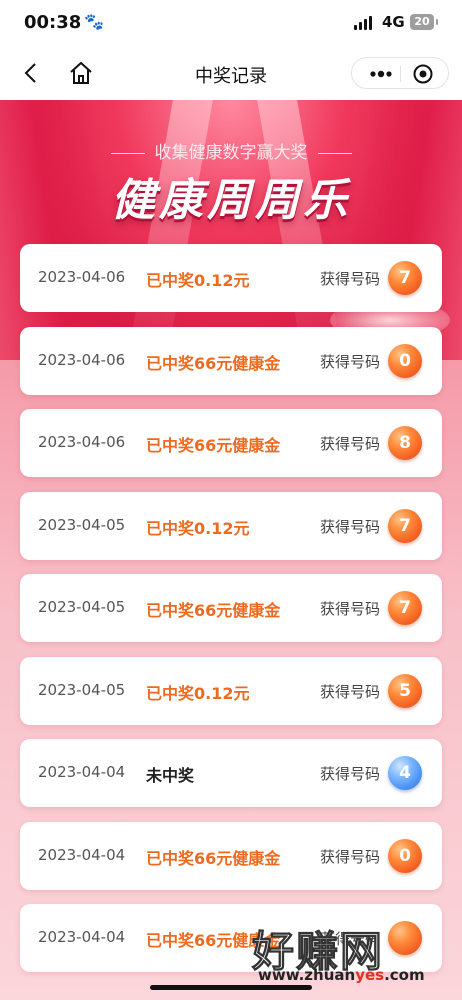 This screenshot has width=462, height=1000. What do you see at coordinates (170, 775) in the screenshot?
I see `record-status: 未中奖` at bounding box center [170, 775].